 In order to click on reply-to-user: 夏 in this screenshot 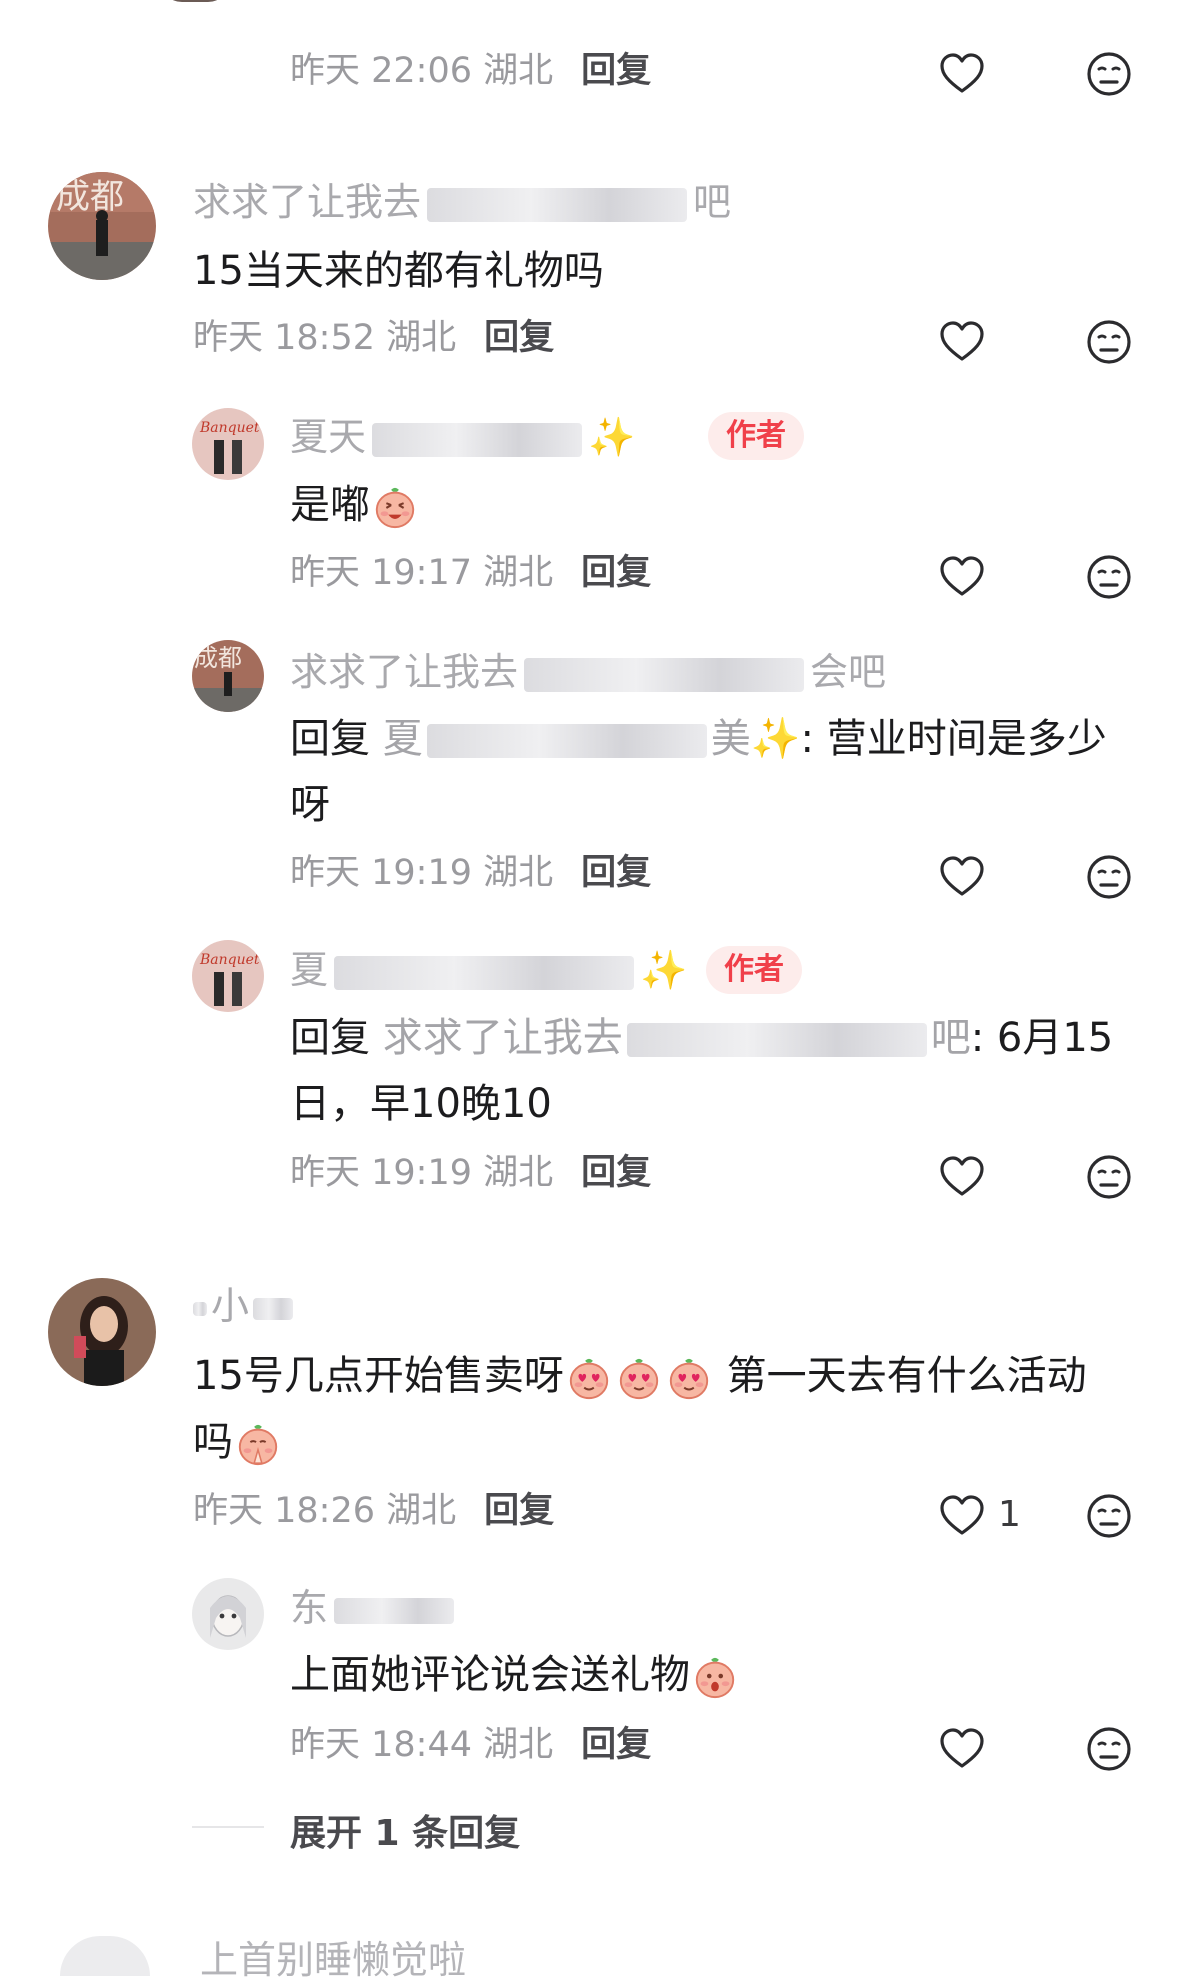, I will do `click(403, 739)`.